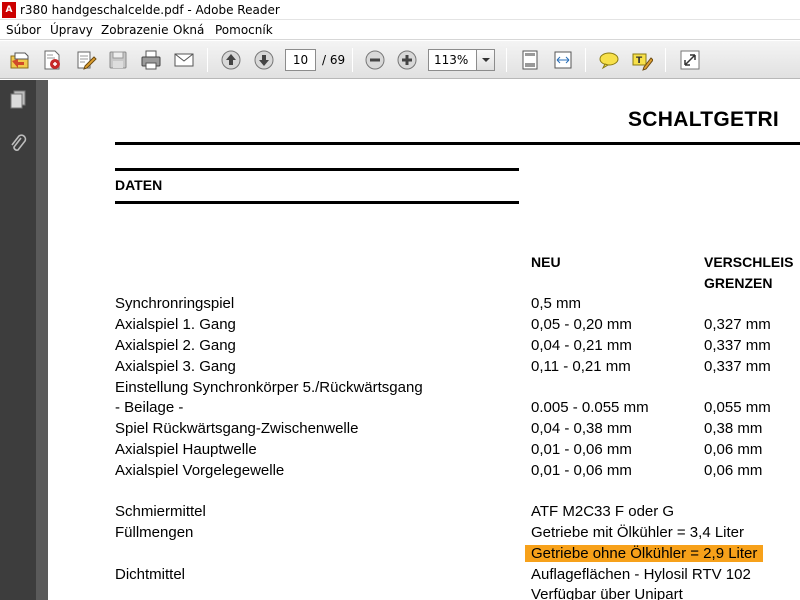 This screenshot has height=600, width=800. Describe the element at coordinates (139, 185) in the screenshot. I see `section-heading: DATEN` at that location.